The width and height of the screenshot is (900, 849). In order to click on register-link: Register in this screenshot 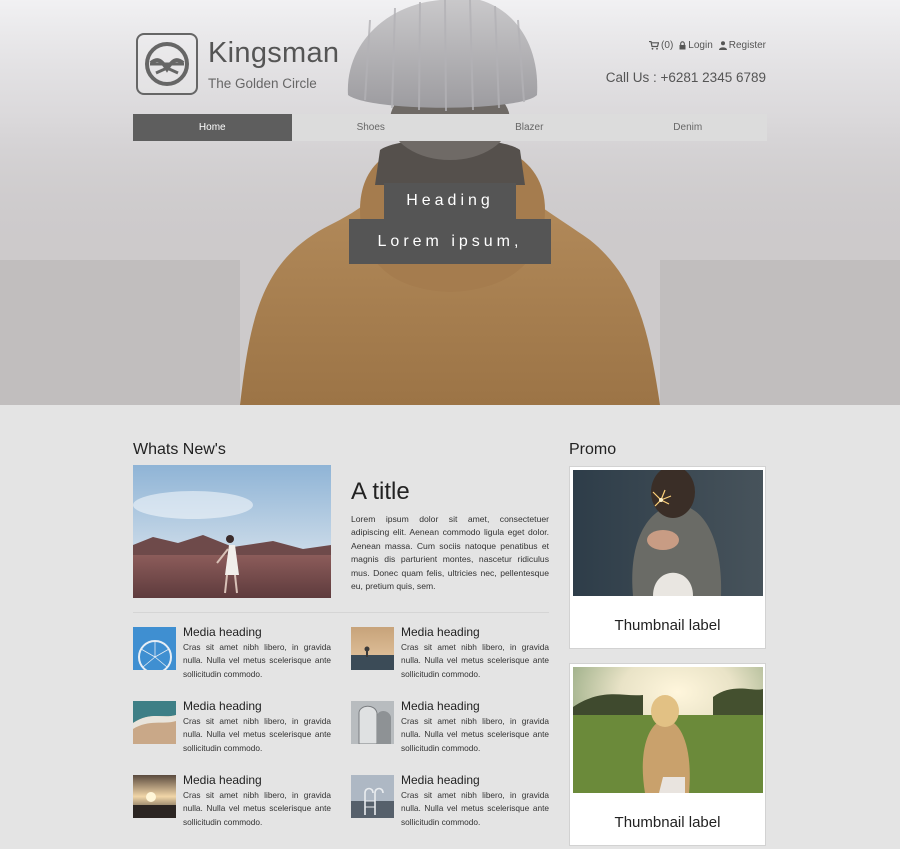, I will do `click(742, 45)`.